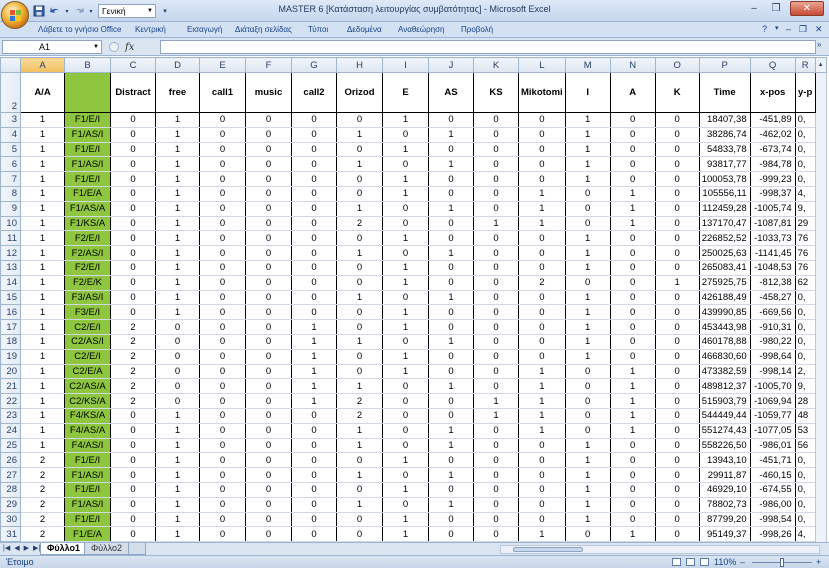 The width and height of the screenshot is (829, 568). Describe the element at coordinates (772, 519) in the screenshot. I see `cell: -998,54` at that location.